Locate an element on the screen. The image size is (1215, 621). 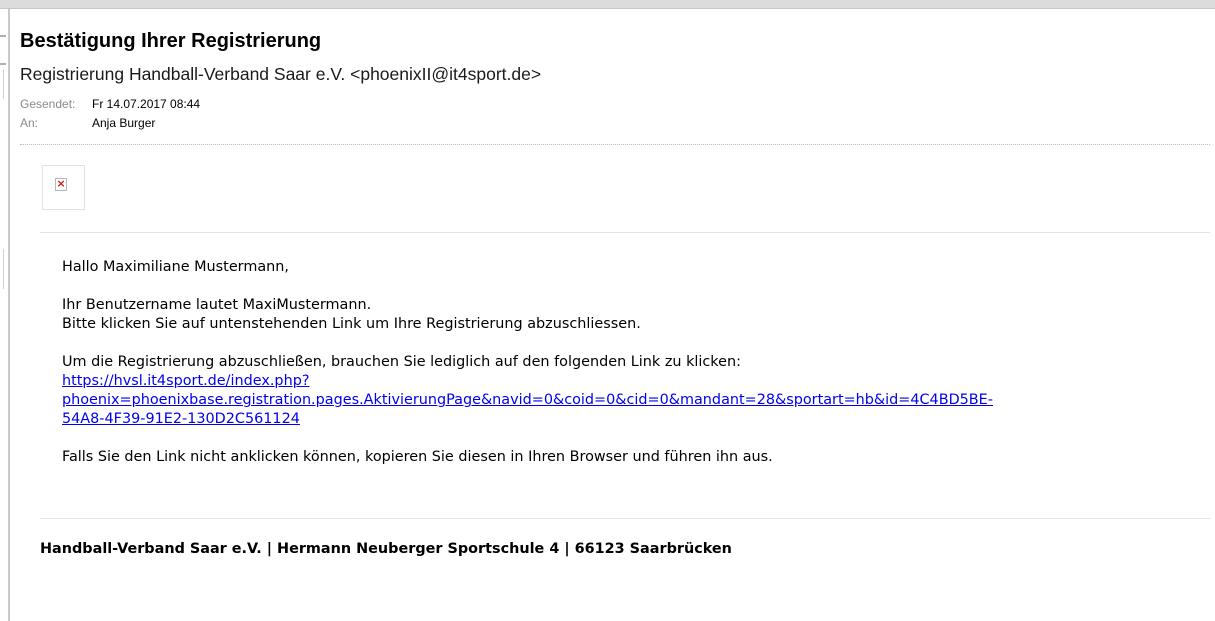
sent-label: Gesendet: is located at coordinates (48, 103).